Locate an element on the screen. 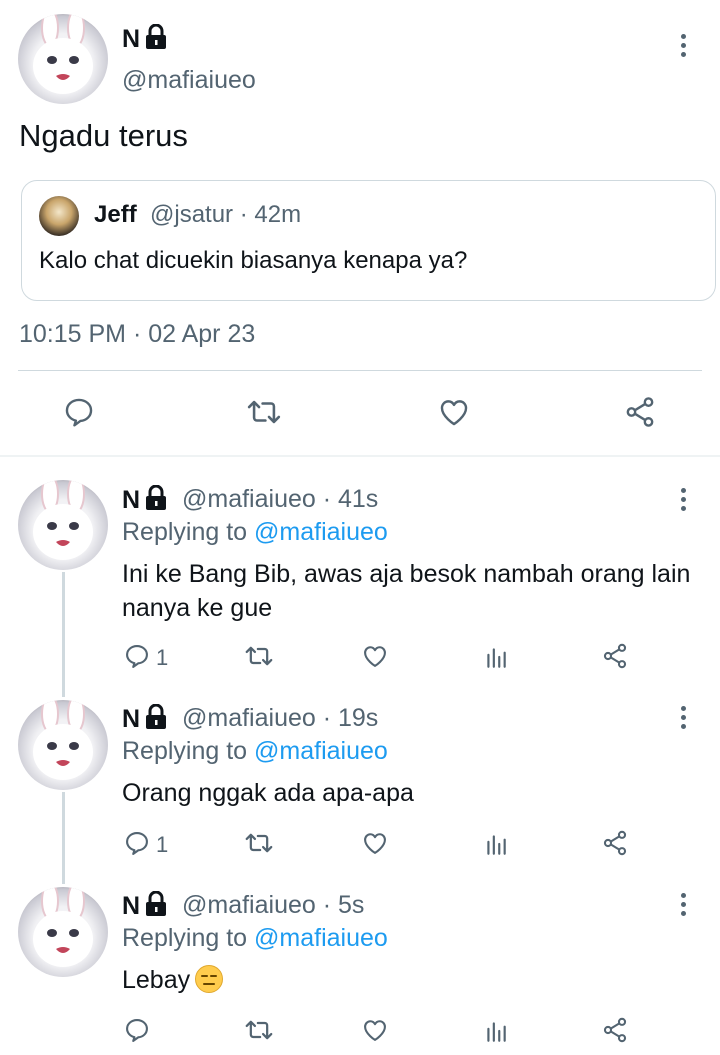 The height and width of the screenshot is (1055, 720). reply-text: Lebay is located at coordinates (156, 980).